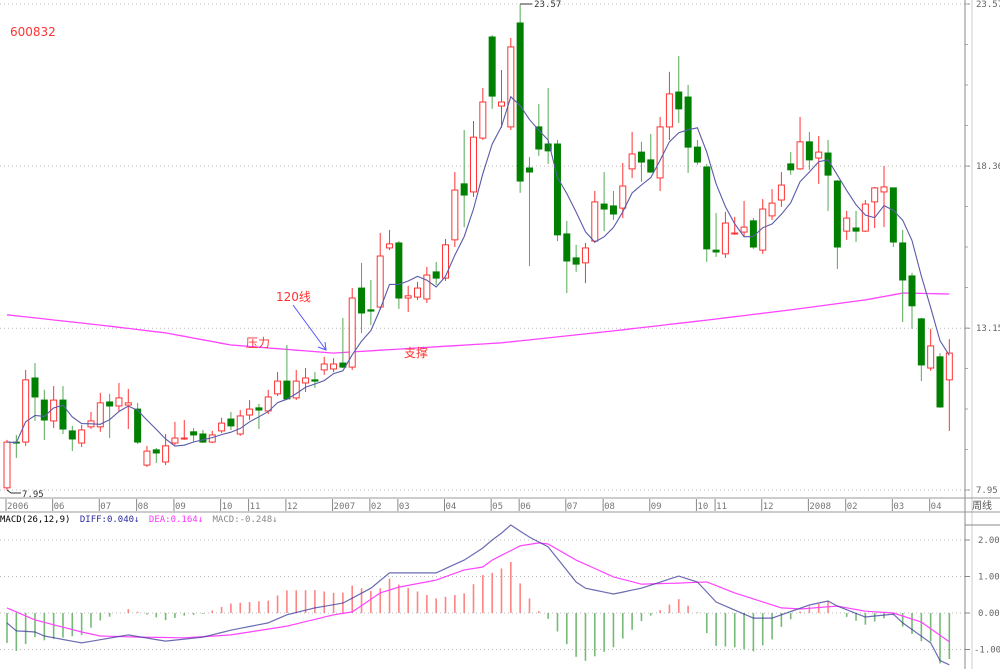 This screenshot has height=669, width=1000. I want to click on macd-title: MACD(26,12,9), so click(35, 520).